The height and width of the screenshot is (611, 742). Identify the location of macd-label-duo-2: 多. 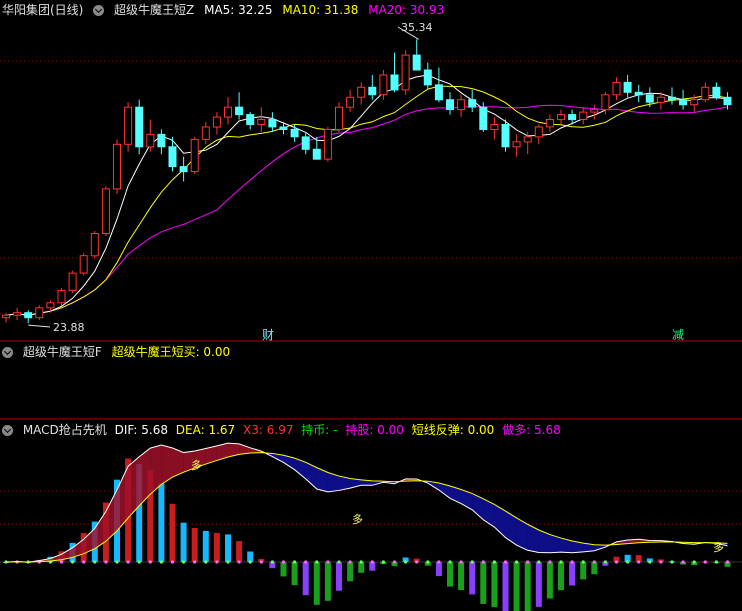
(357, 519).